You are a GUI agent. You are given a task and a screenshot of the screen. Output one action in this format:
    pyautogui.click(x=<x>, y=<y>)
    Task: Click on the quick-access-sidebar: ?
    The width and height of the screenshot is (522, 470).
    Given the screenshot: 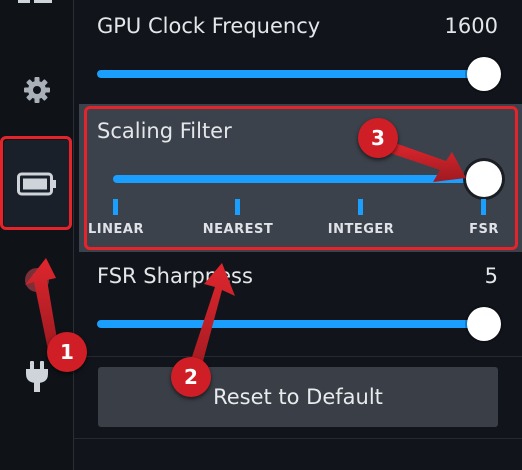 What is the action you would take?
    pyautogui.click(x=37, y=235)
    